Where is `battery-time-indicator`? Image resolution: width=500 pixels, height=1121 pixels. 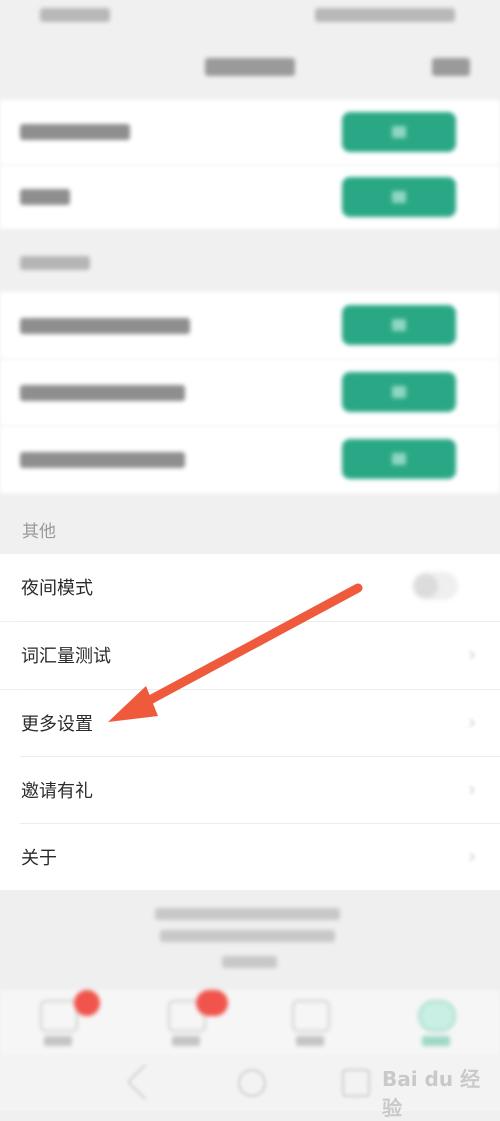
battery-time-indicator is located at coordinates (385, 15).